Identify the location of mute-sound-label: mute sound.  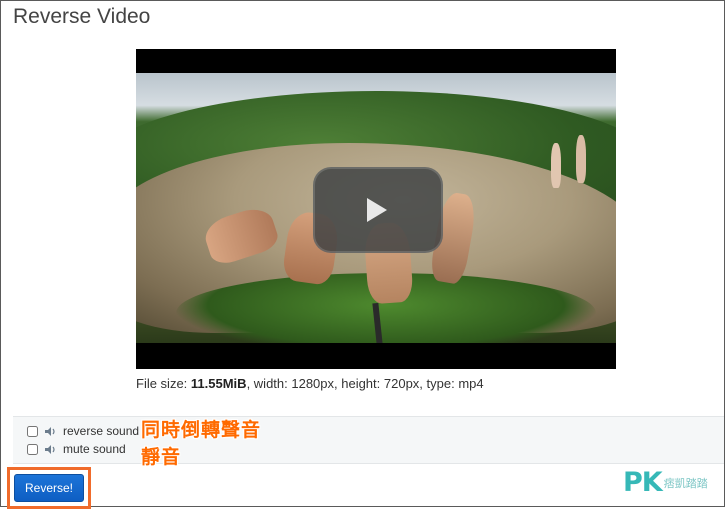
(94, 449).